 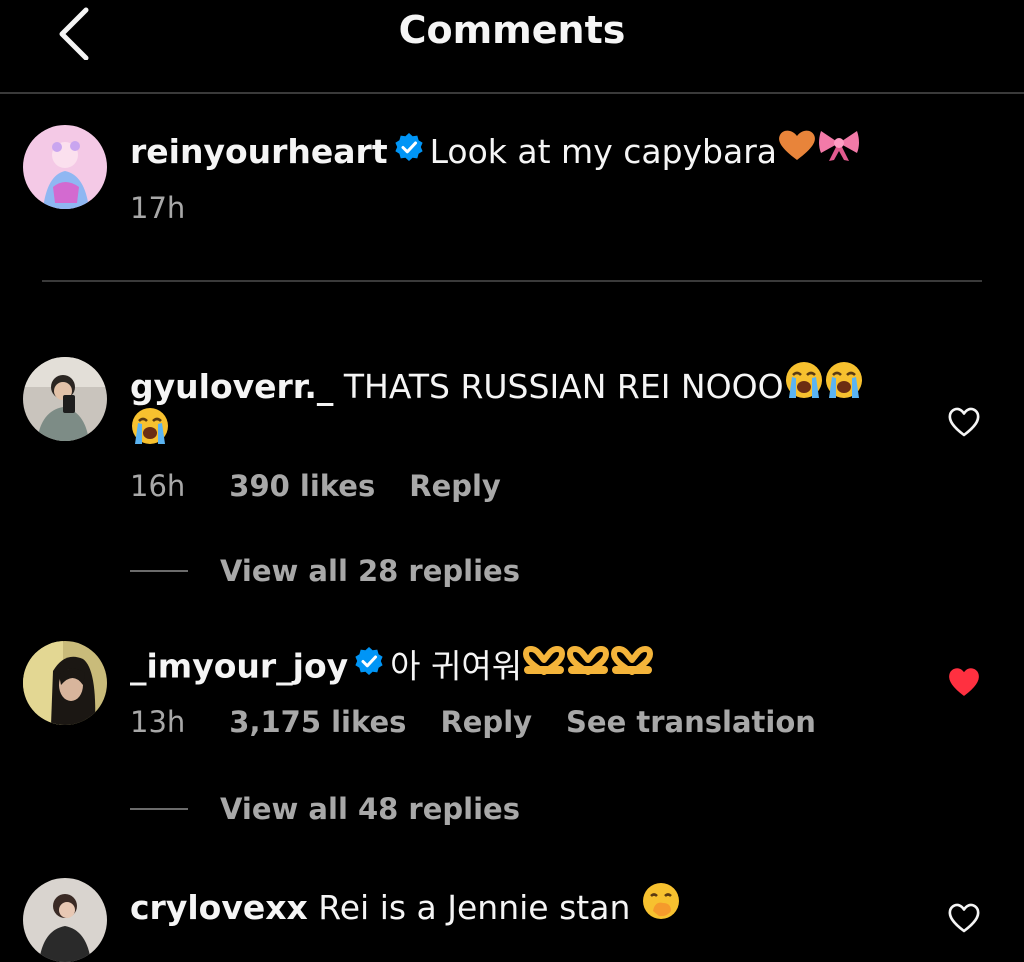 I want to click on avatar-imyour-joy, so click(x=65, y=683).